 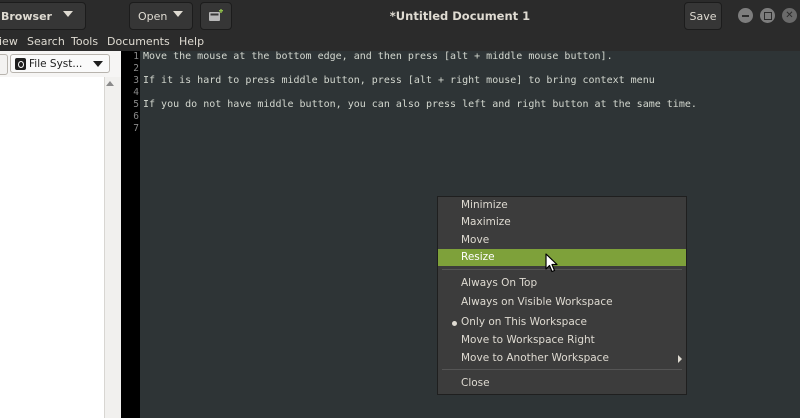 What do you see at coordinates (138, 41) in the screenshot?
I see `menu-documents: Documents` at bounding box center [138, 41].